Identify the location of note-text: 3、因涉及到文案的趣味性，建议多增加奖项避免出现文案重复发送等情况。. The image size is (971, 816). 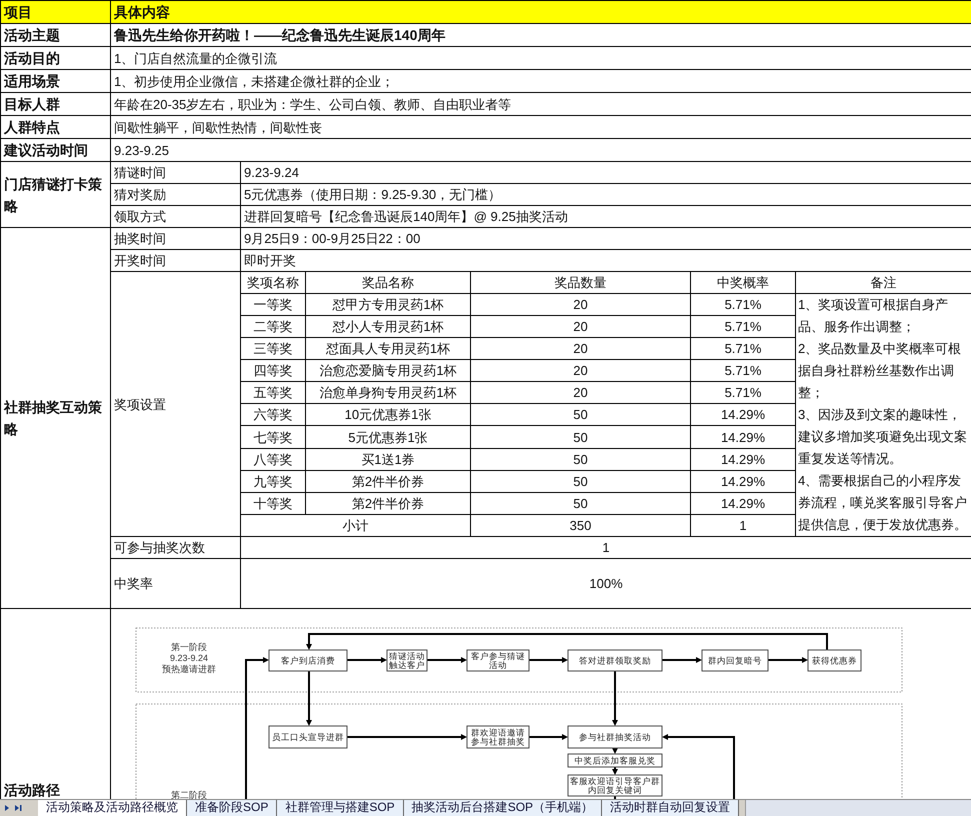
(883, 437).